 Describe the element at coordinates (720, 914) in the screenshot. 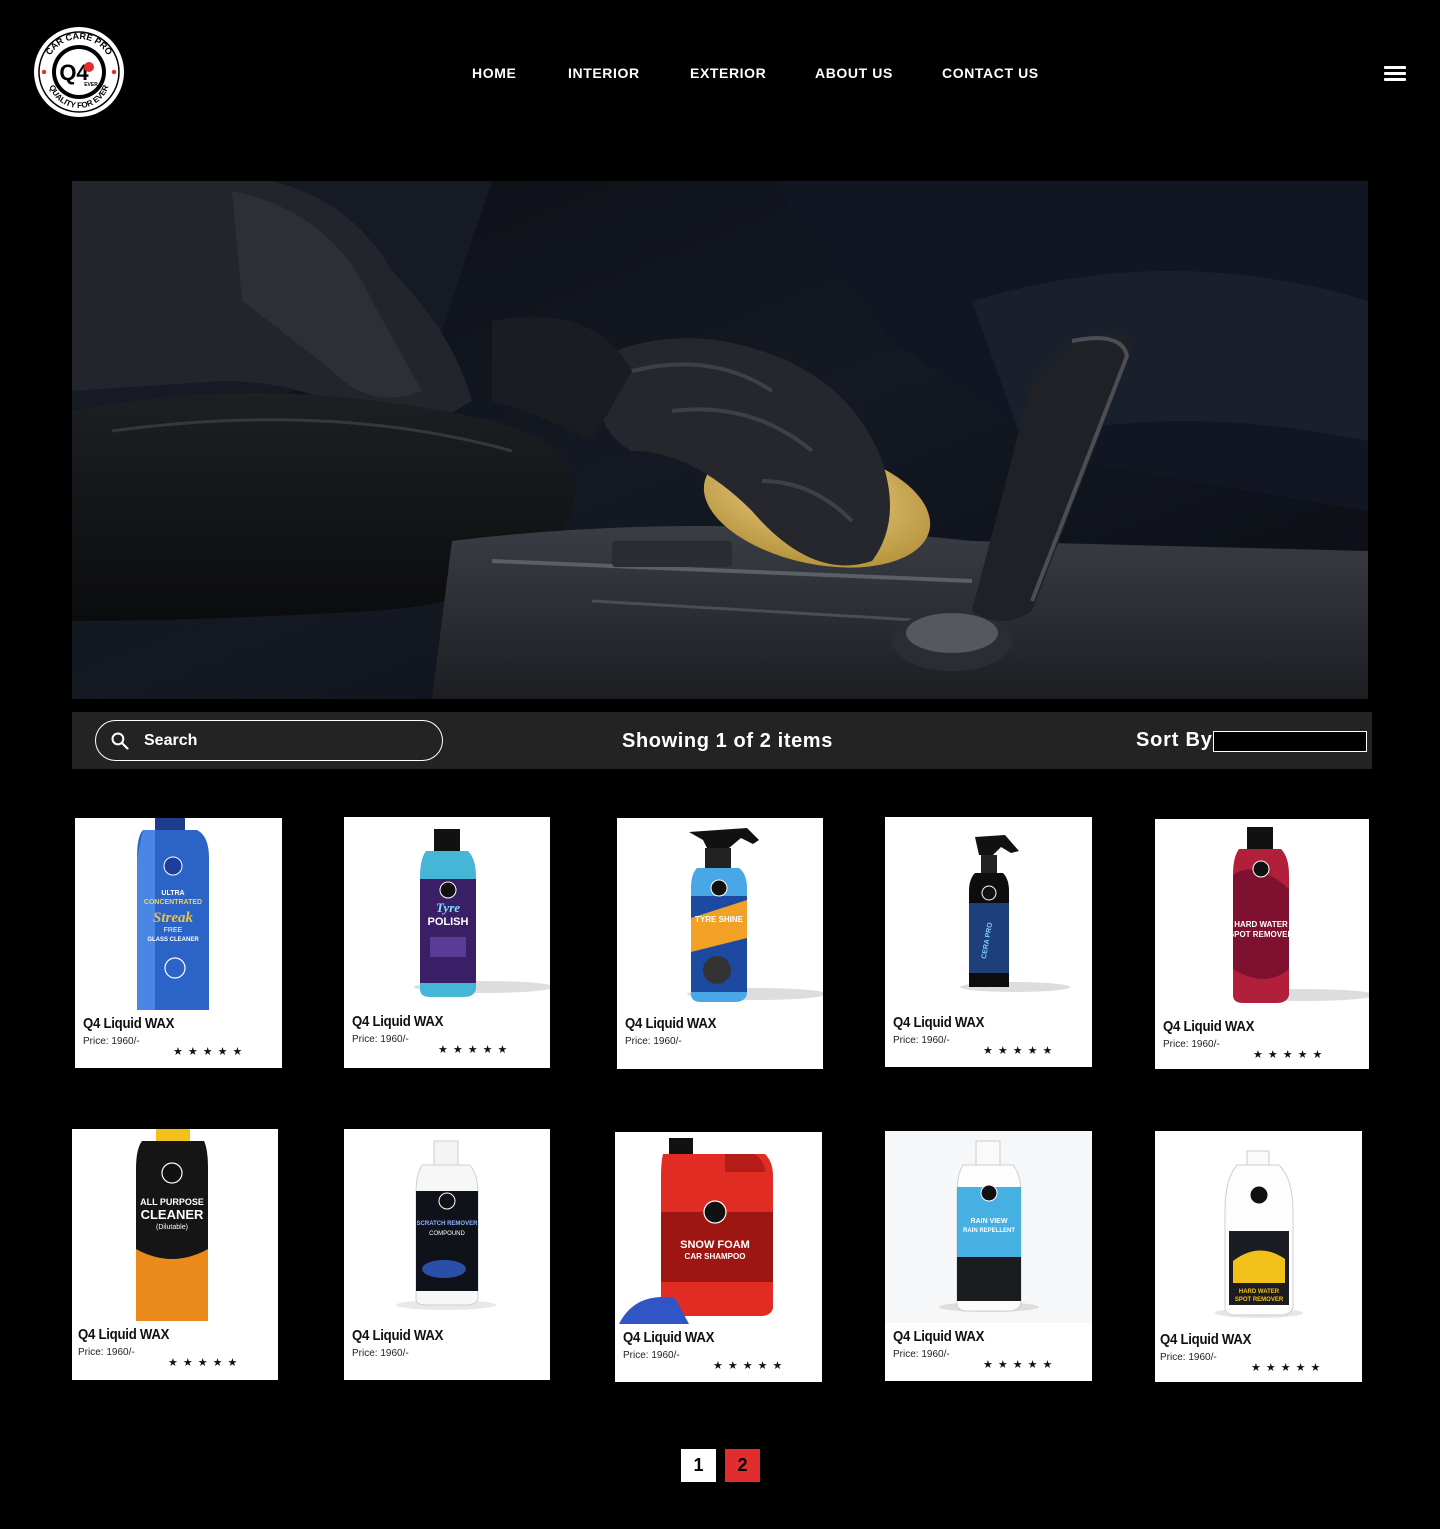

I see `product-image: TYRE SHINE` at that location.